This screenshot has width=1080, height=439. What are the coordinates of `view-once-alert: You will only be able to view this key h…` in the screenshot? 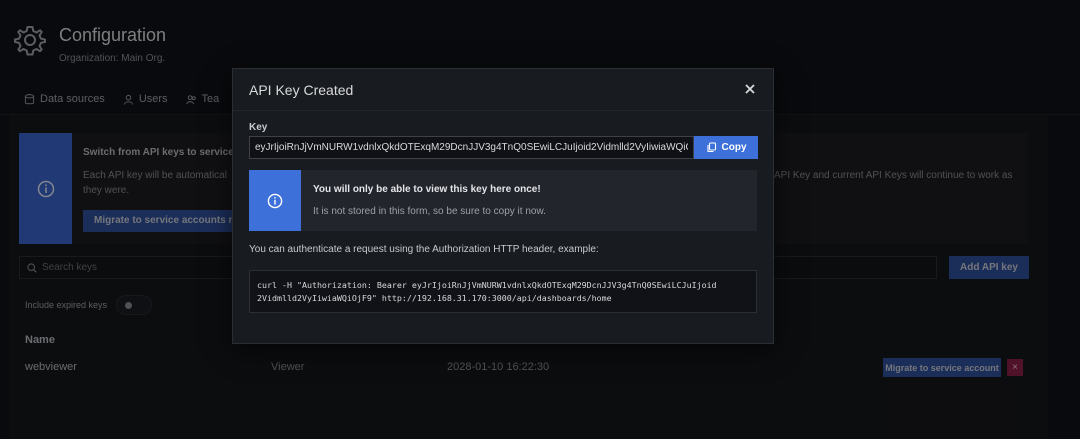 It's located at (503, 200).